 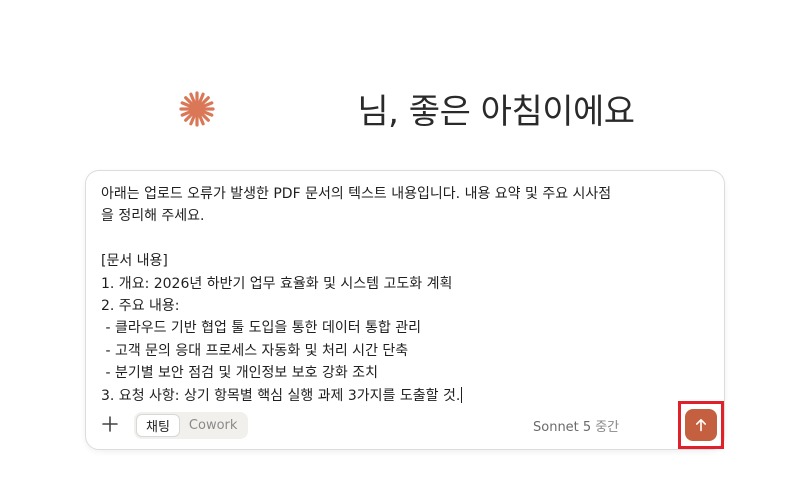 I want to click on prompt-line: 2. 주요 내용:, so click(x=140, y=306).